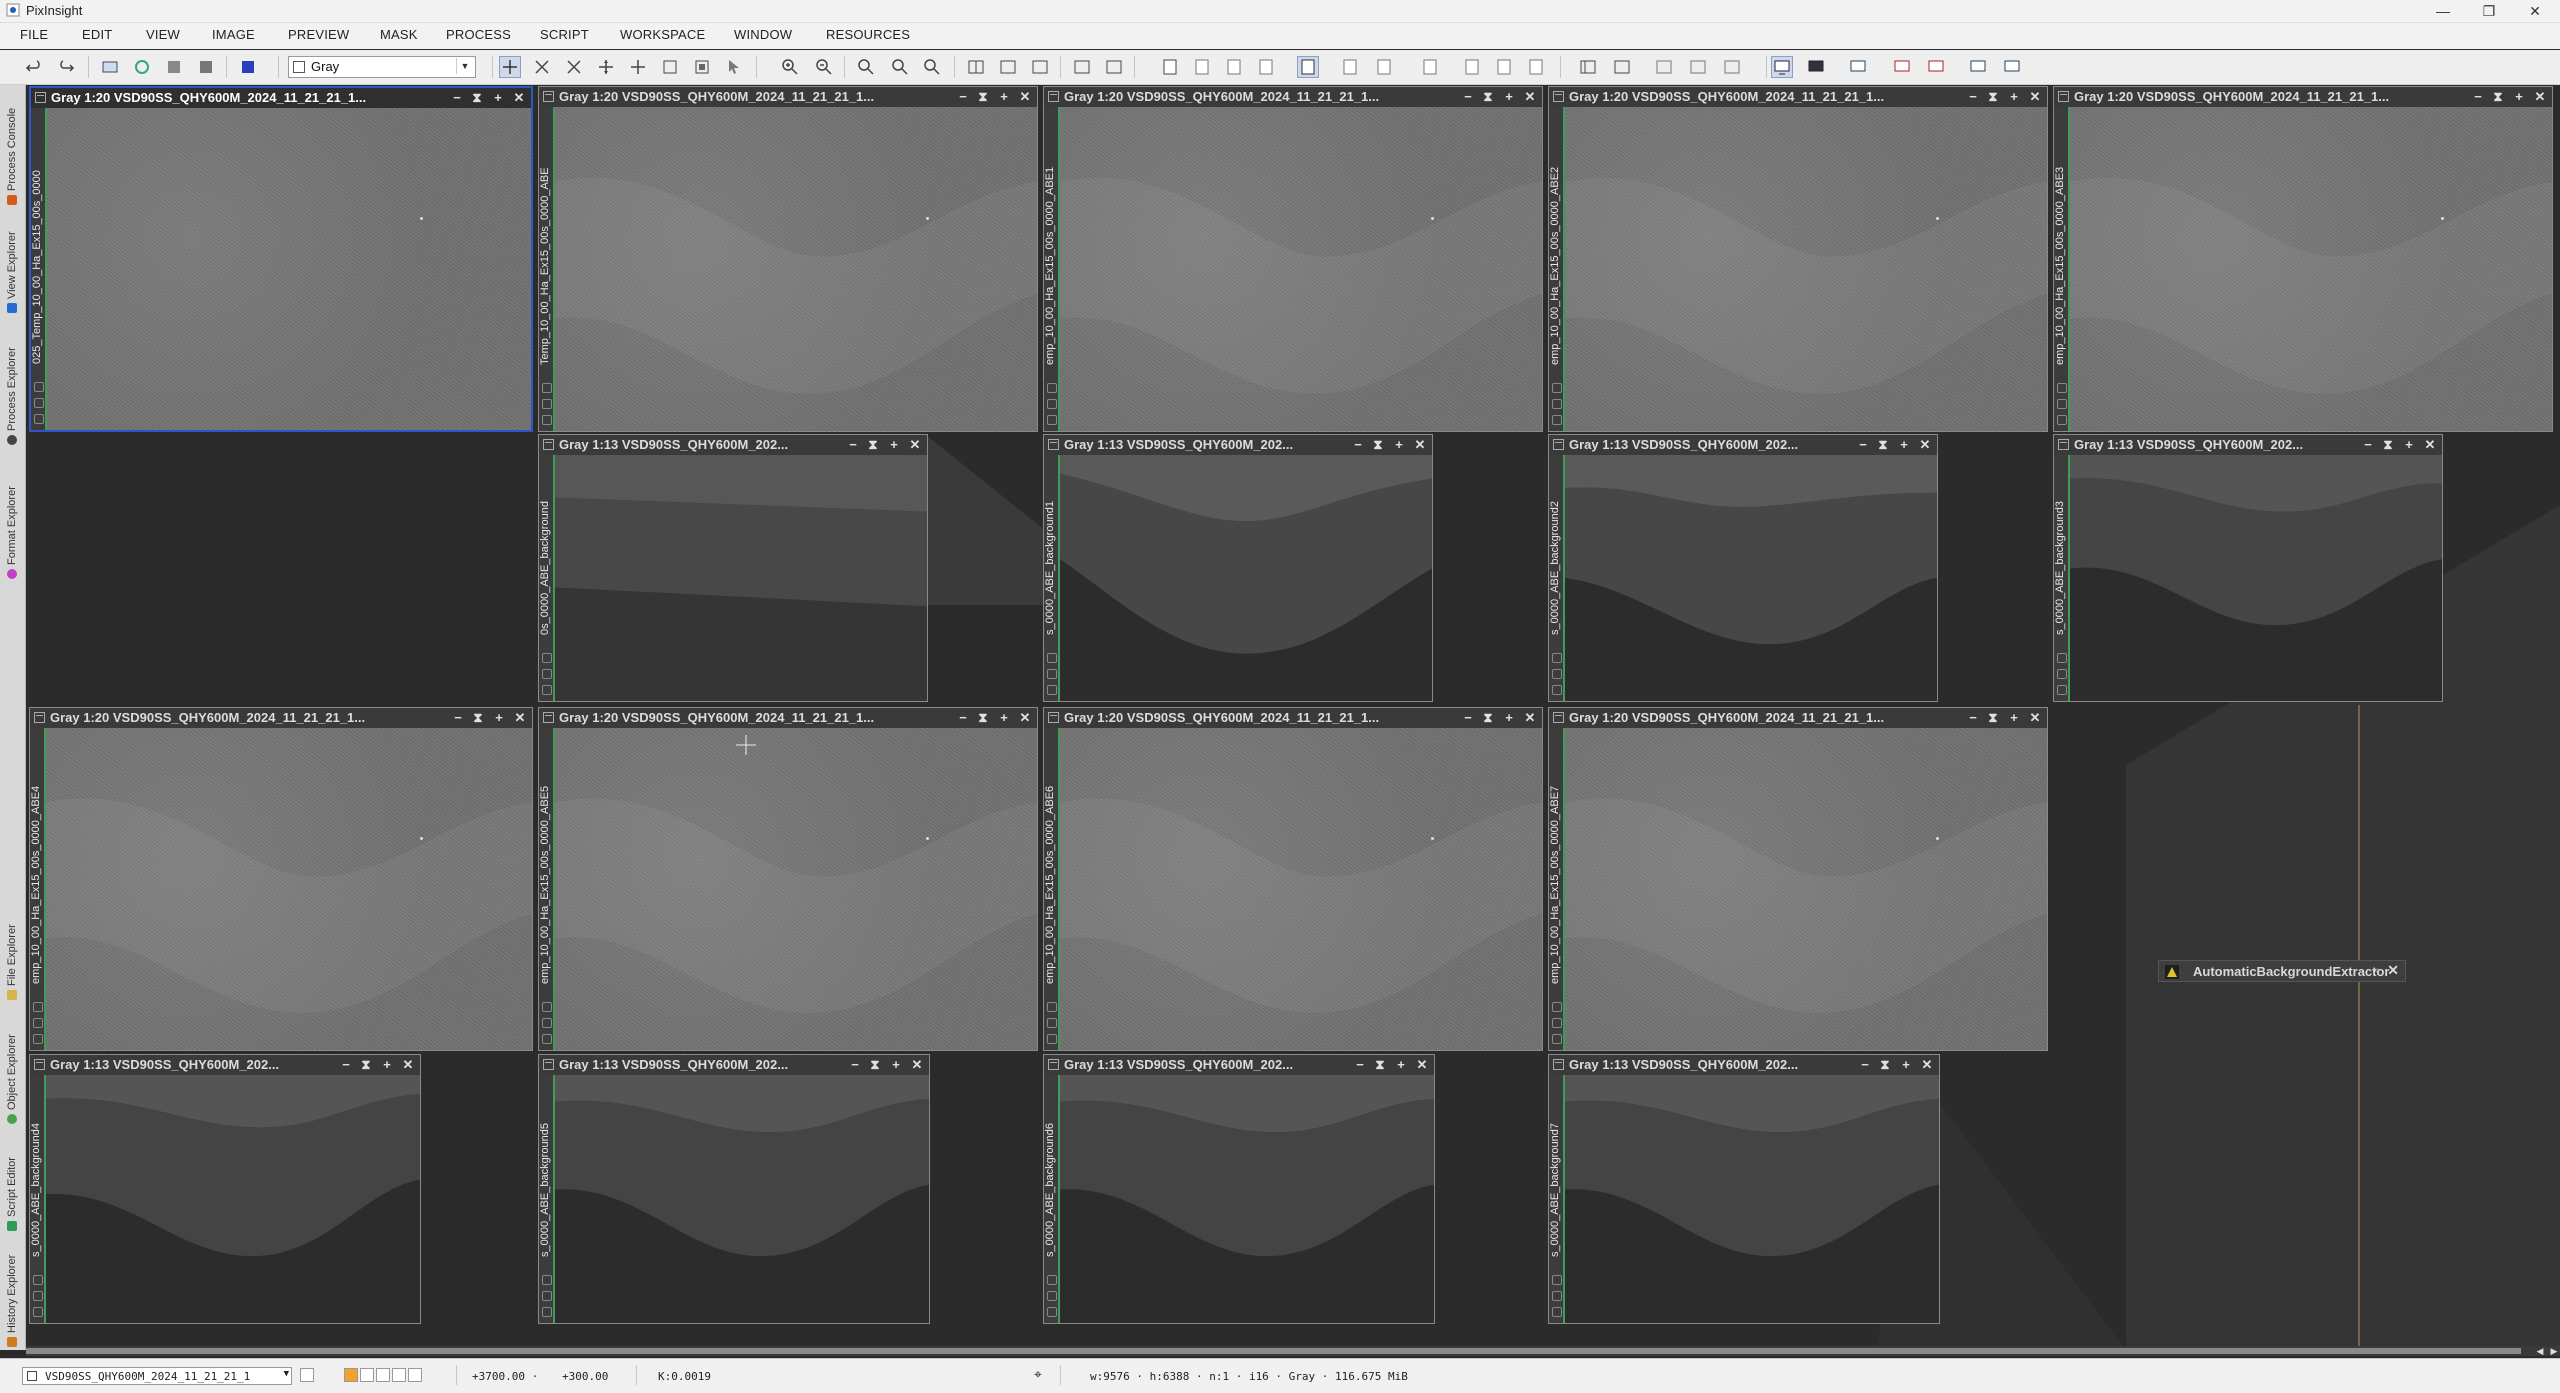 The height and width of the screenshot is (1393, 2560). Describe the element at coordinates (478, 34) in the screenshot. I see `menu-process: PROCESS` at that location.